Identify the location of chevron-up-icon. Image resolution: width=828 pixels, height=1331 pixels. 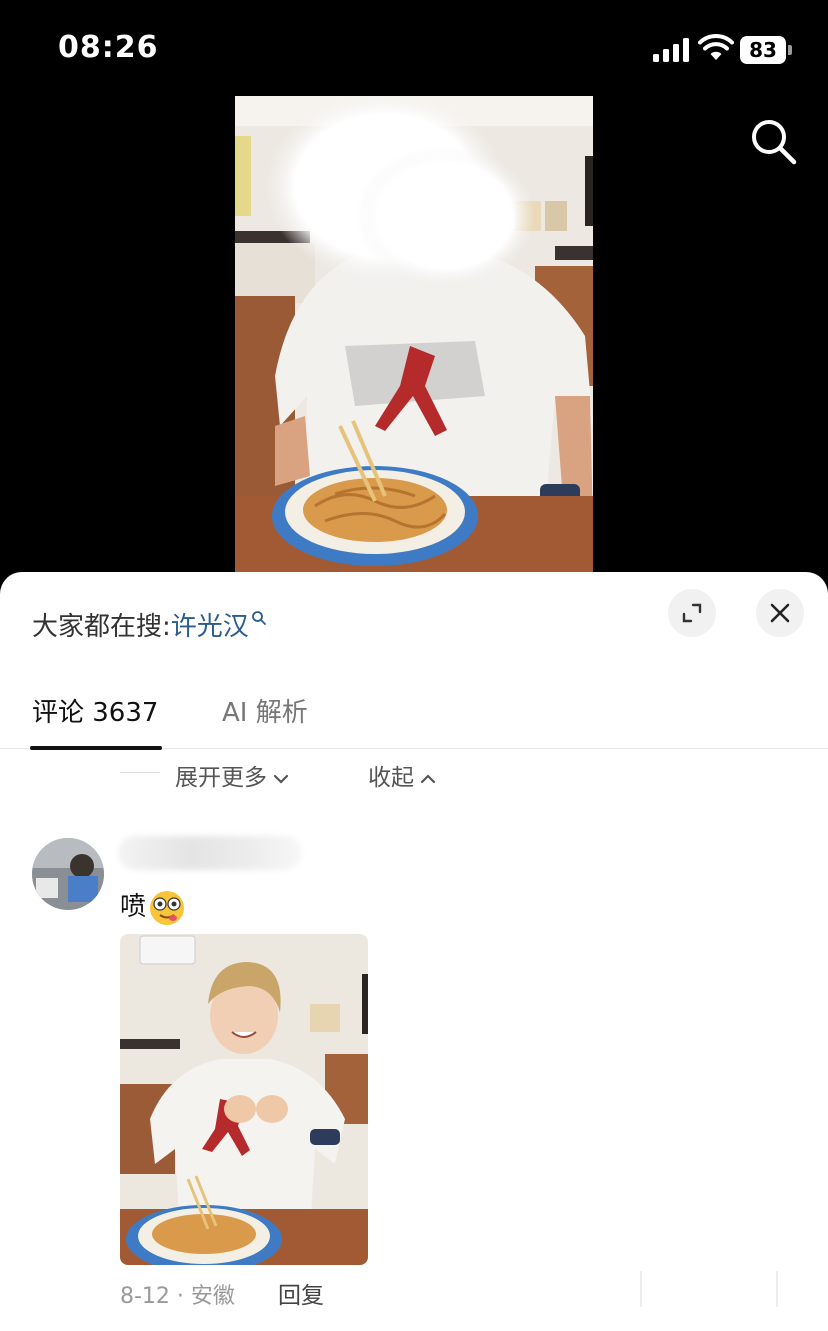
(428, 778).